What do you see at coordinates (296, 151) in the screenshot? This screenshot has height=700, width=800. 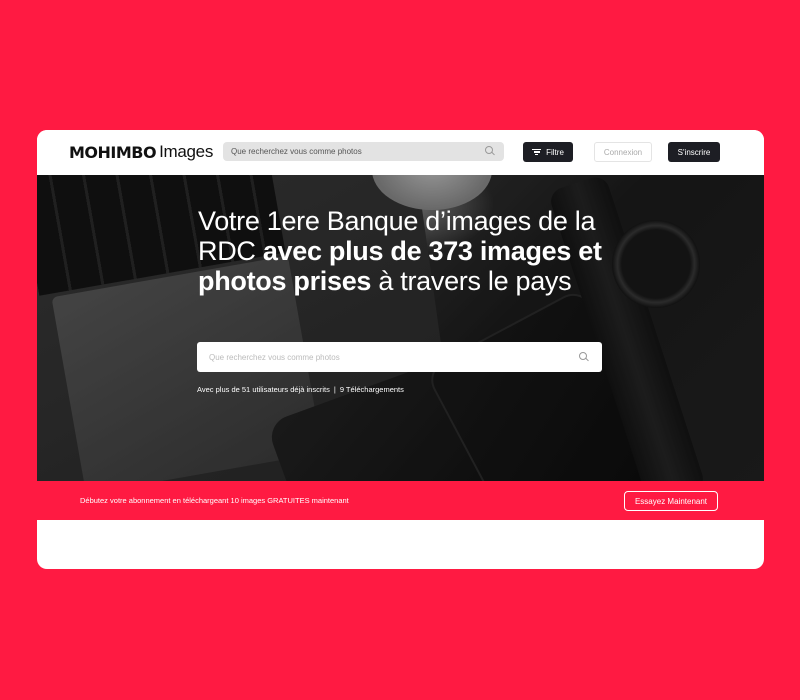 I see `header-search-placeholder: Que recherchez vous comme photos` at bounding box center [296, 151].